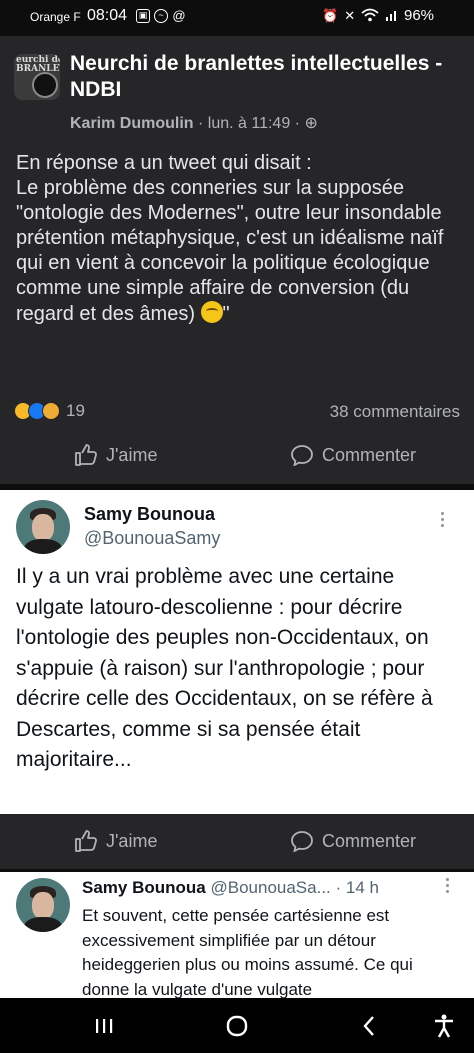  I want to click on tweet-header: Samy Bounoua @BounouaSa... · 14 h, so click(272, 888).